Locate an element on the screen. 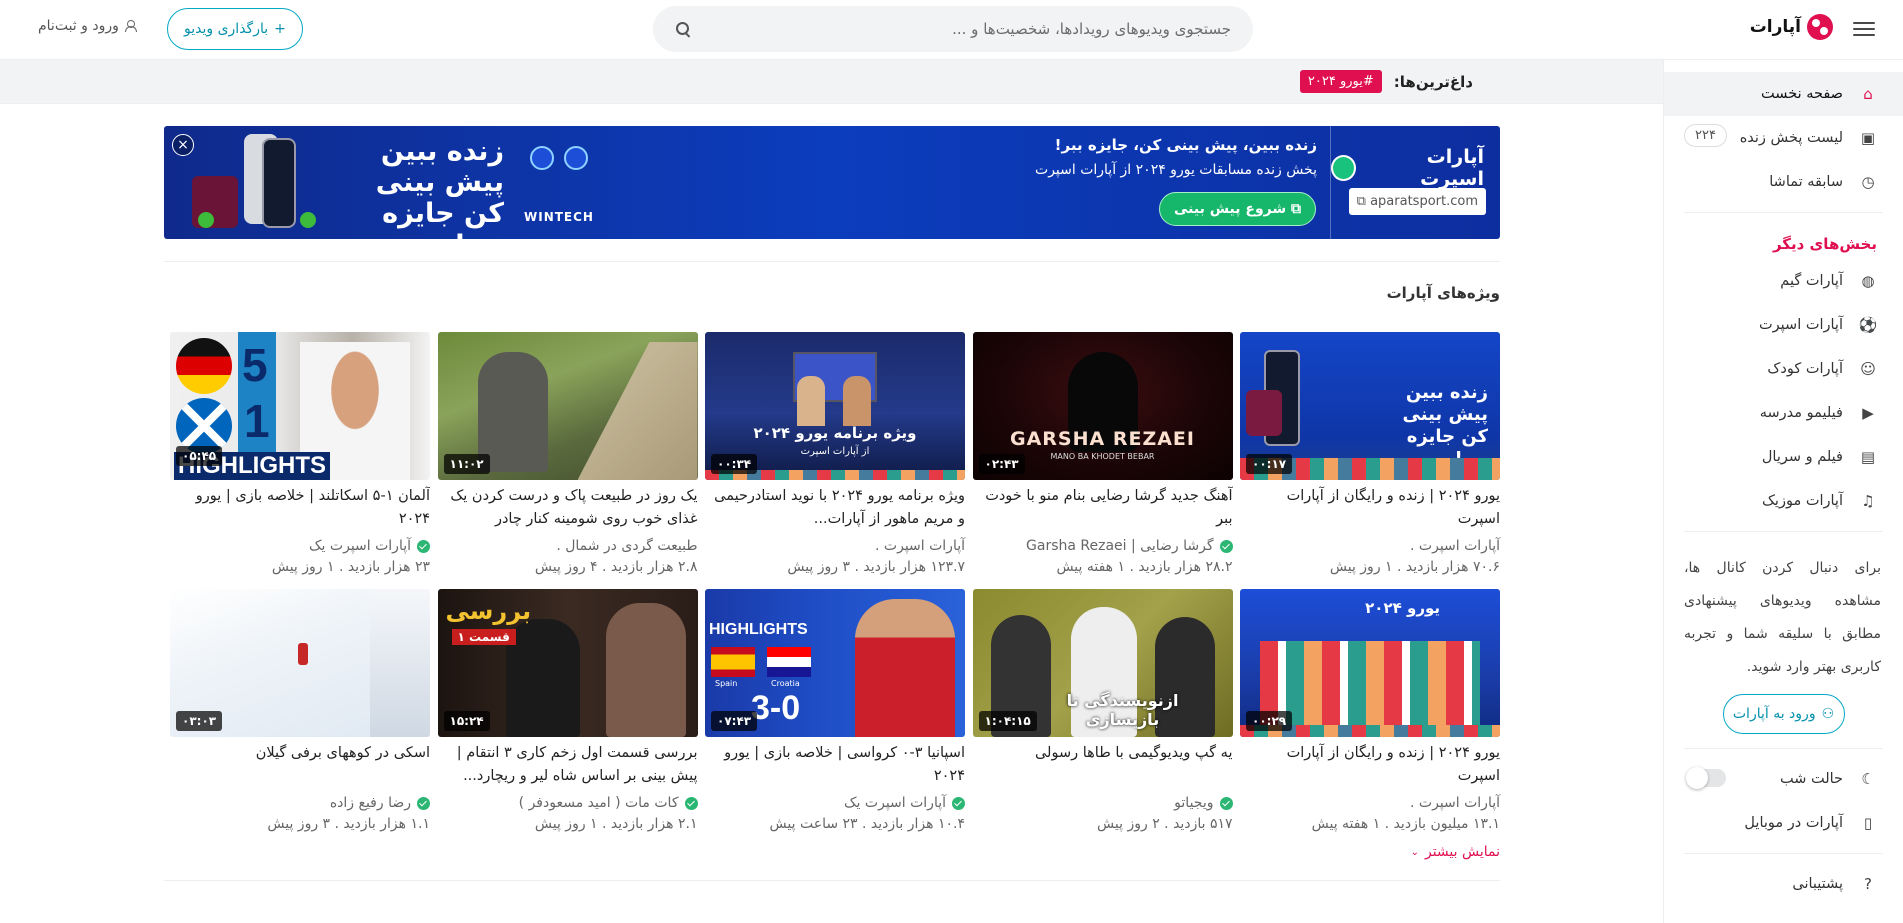 The image size is (1903, 923). banner-big-text: زنده ببین پیش بینی کن جایزه ببر! is located at coordinates (439, 187).